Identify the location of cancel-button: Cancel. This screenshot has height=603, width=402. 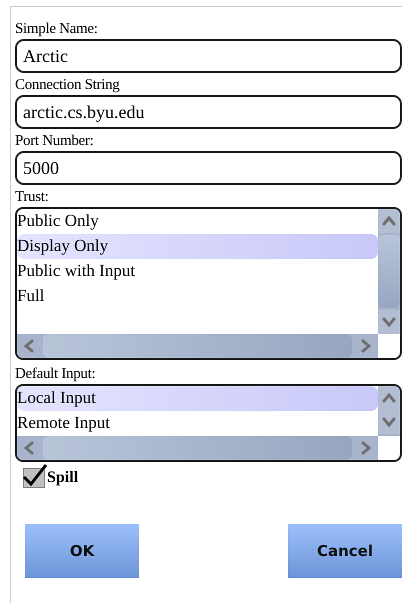
(345, 551).